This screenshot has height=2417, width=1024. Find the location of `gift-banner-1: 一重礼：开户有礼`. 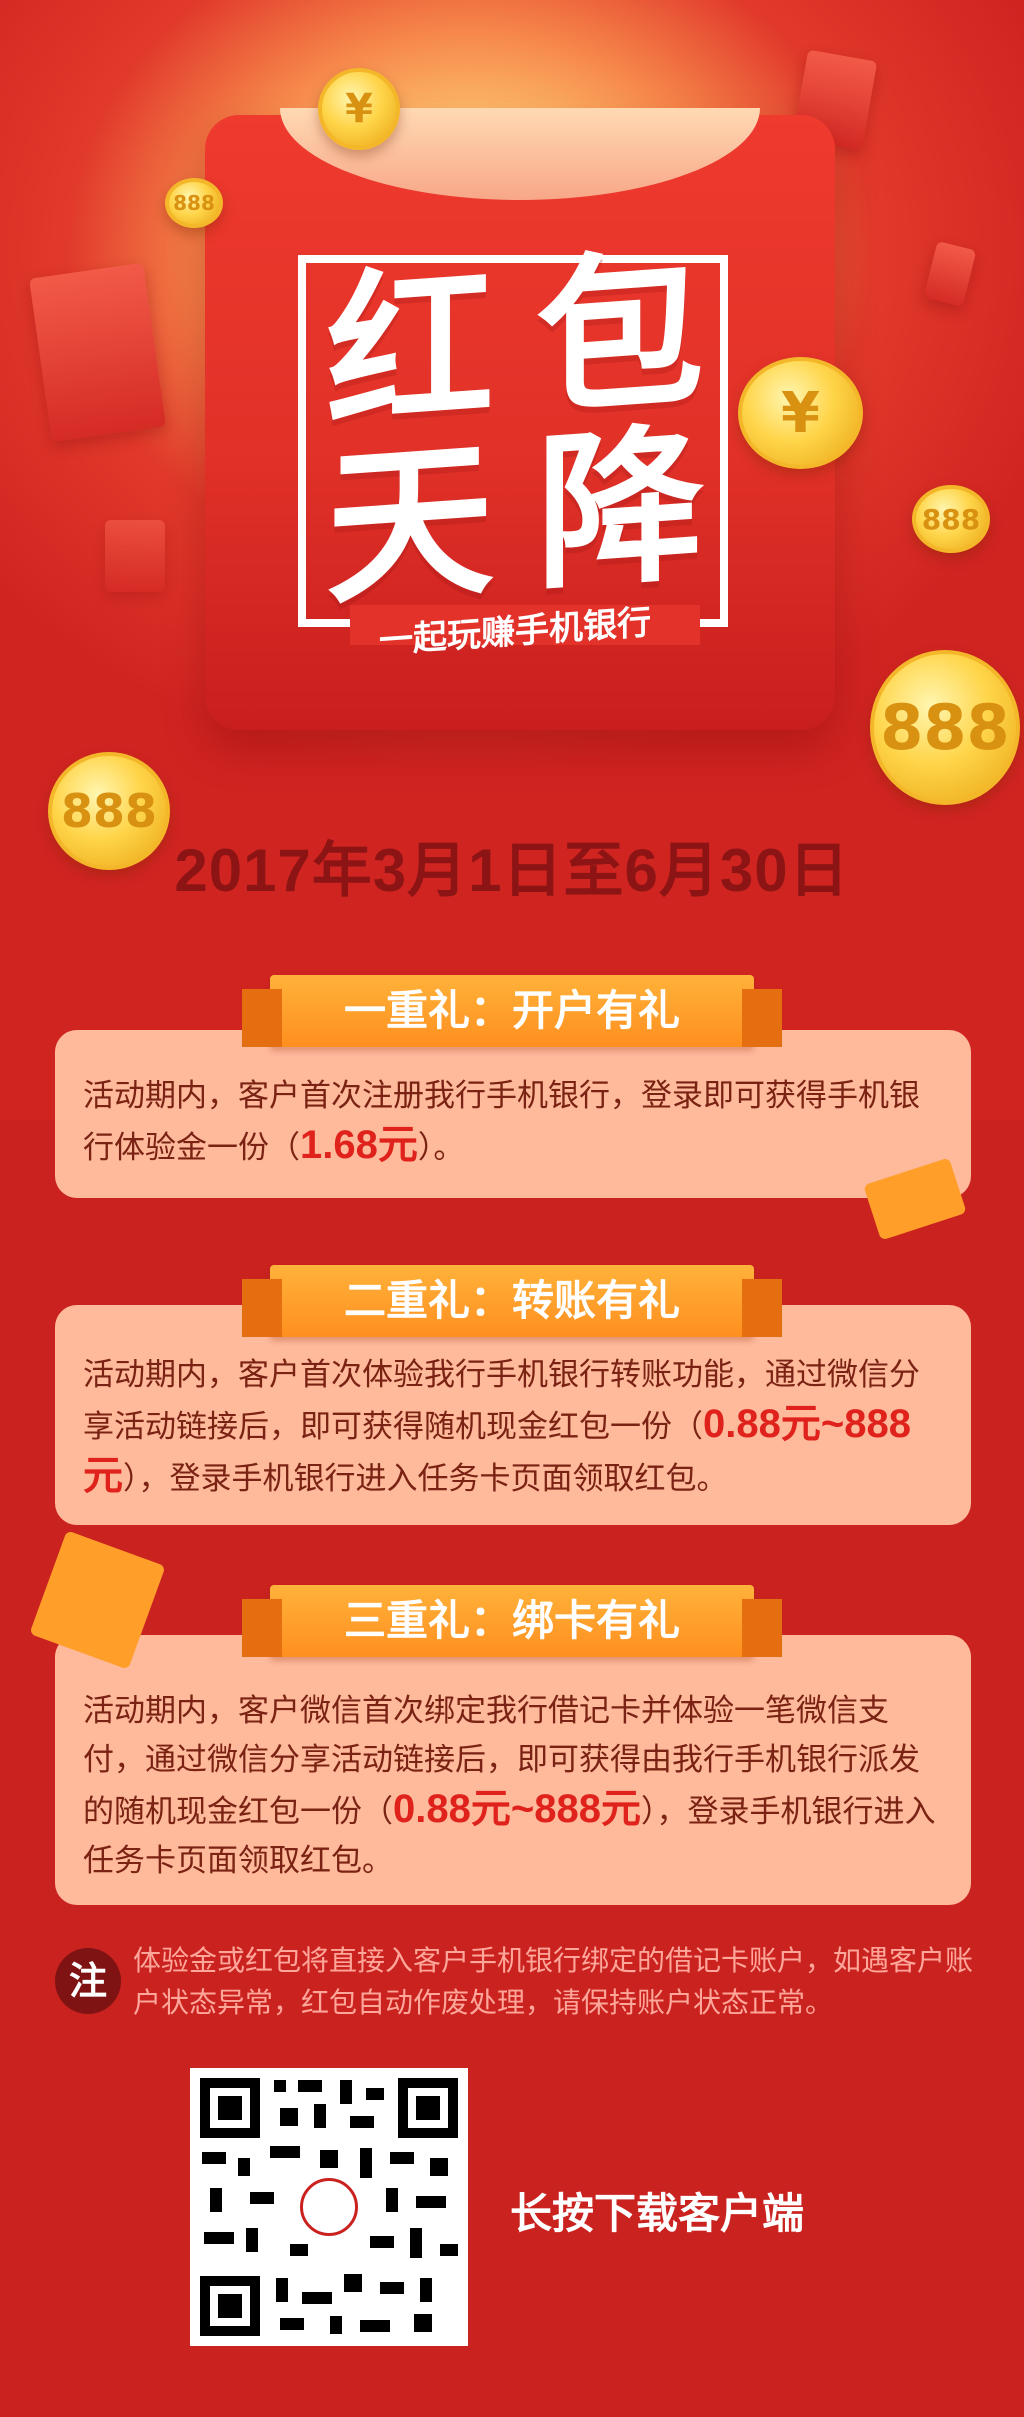

gift-banner-1: 一重礼：开户有礼 is located at coordinates (512, 1011).